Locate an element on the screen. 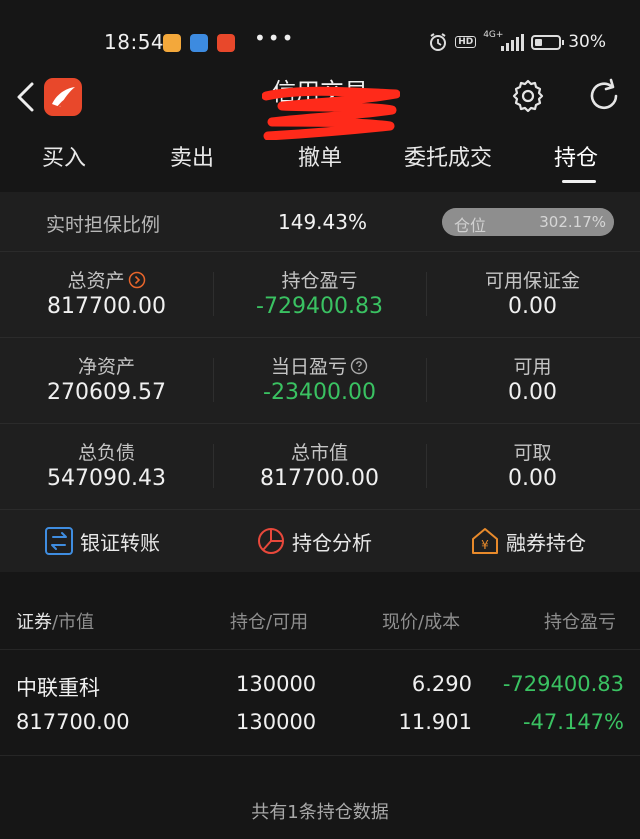 This screenshot has width=640, height=839. tab-holdings: 持仓 is located at coordinates (576, 156).